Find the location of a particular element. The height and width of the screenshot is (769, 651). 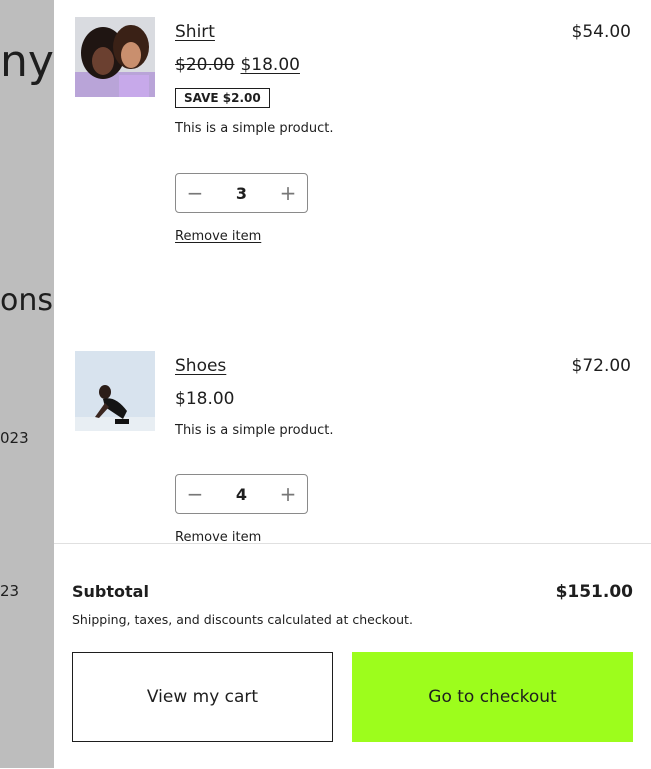

quantity-value: 3 is located at coordinates (241, 193).